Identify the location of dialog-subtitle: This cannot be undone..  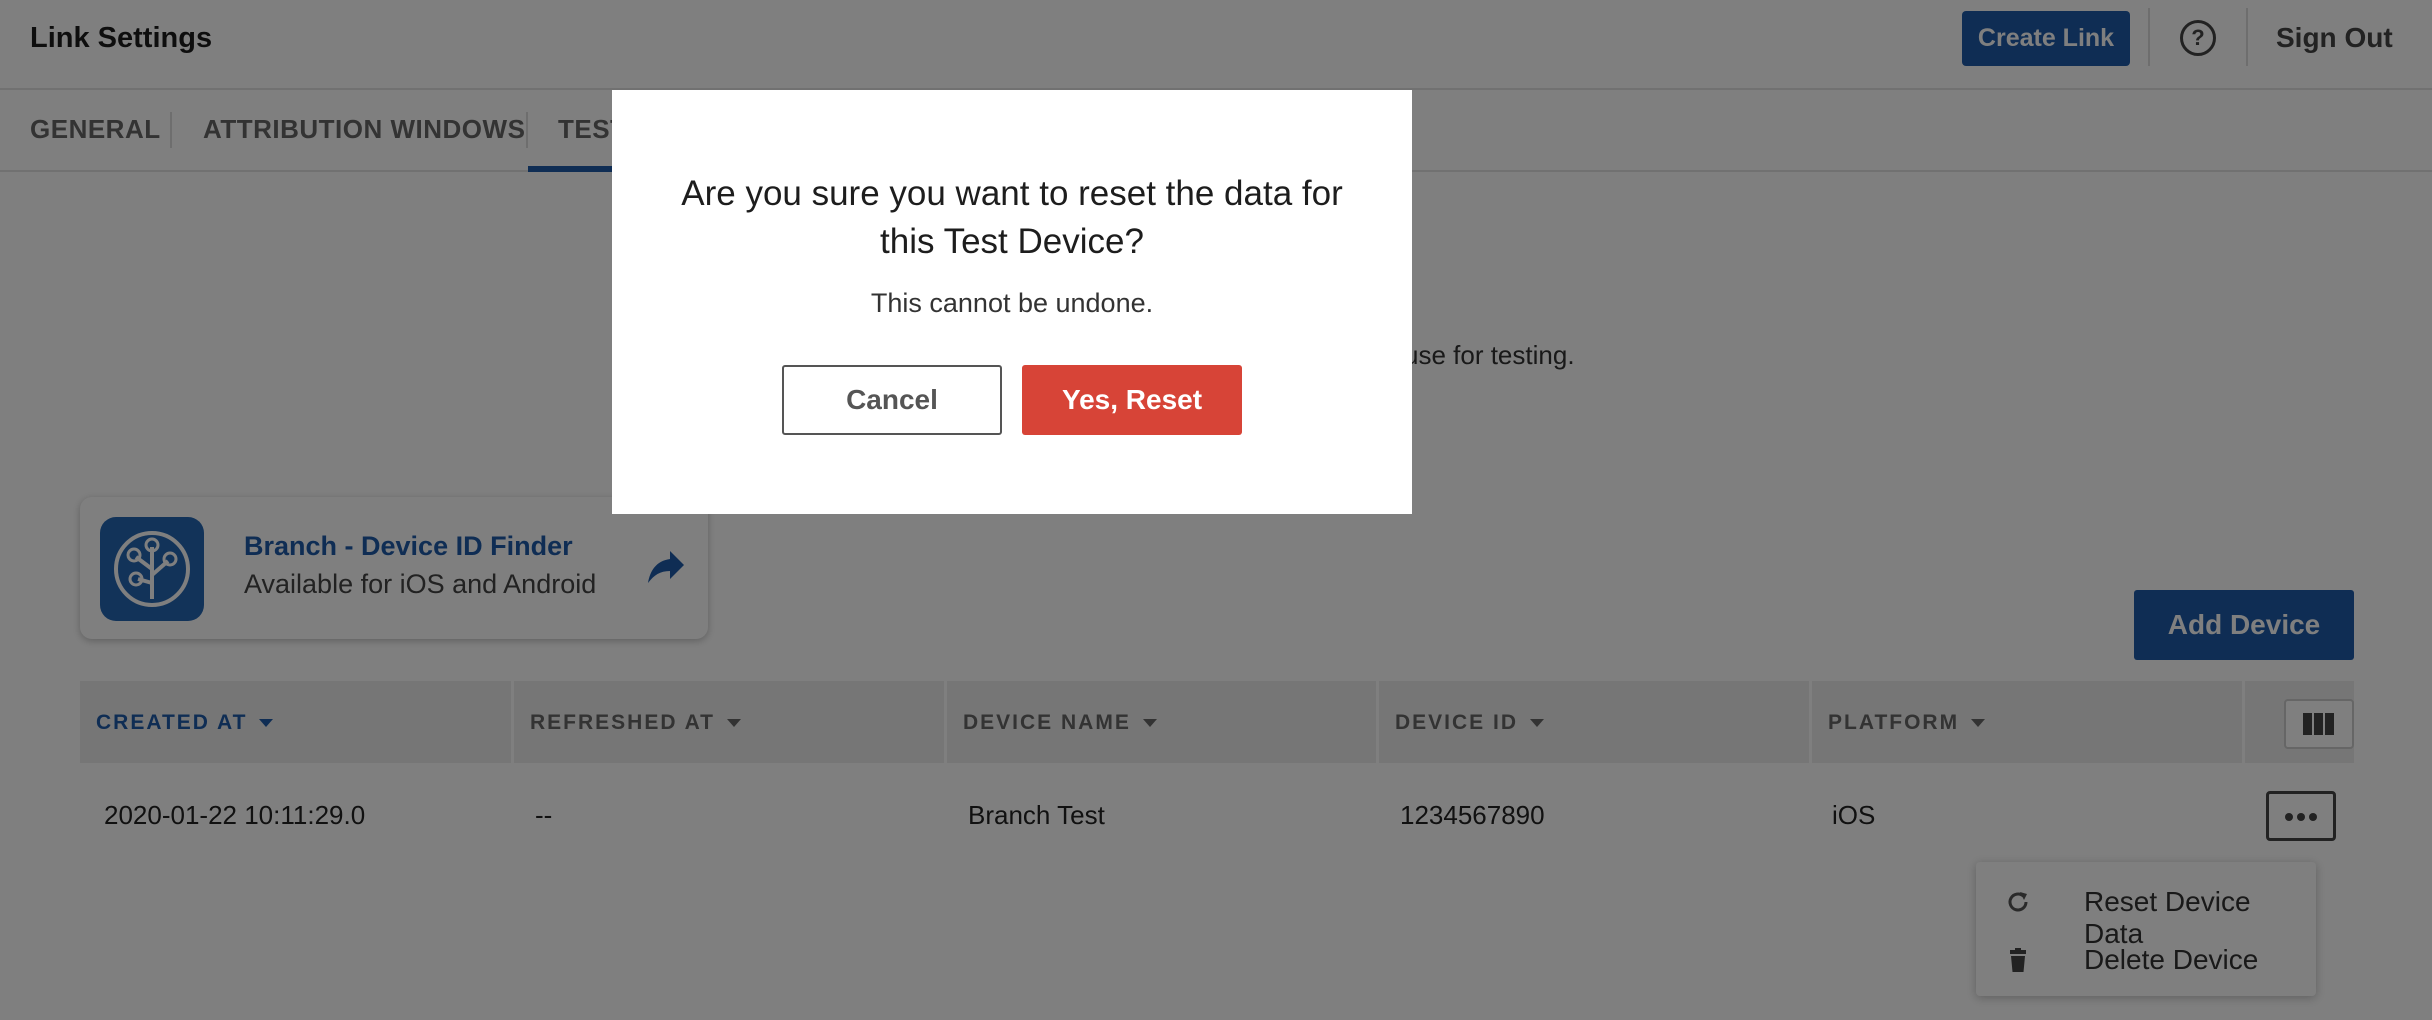
(1012, 303).